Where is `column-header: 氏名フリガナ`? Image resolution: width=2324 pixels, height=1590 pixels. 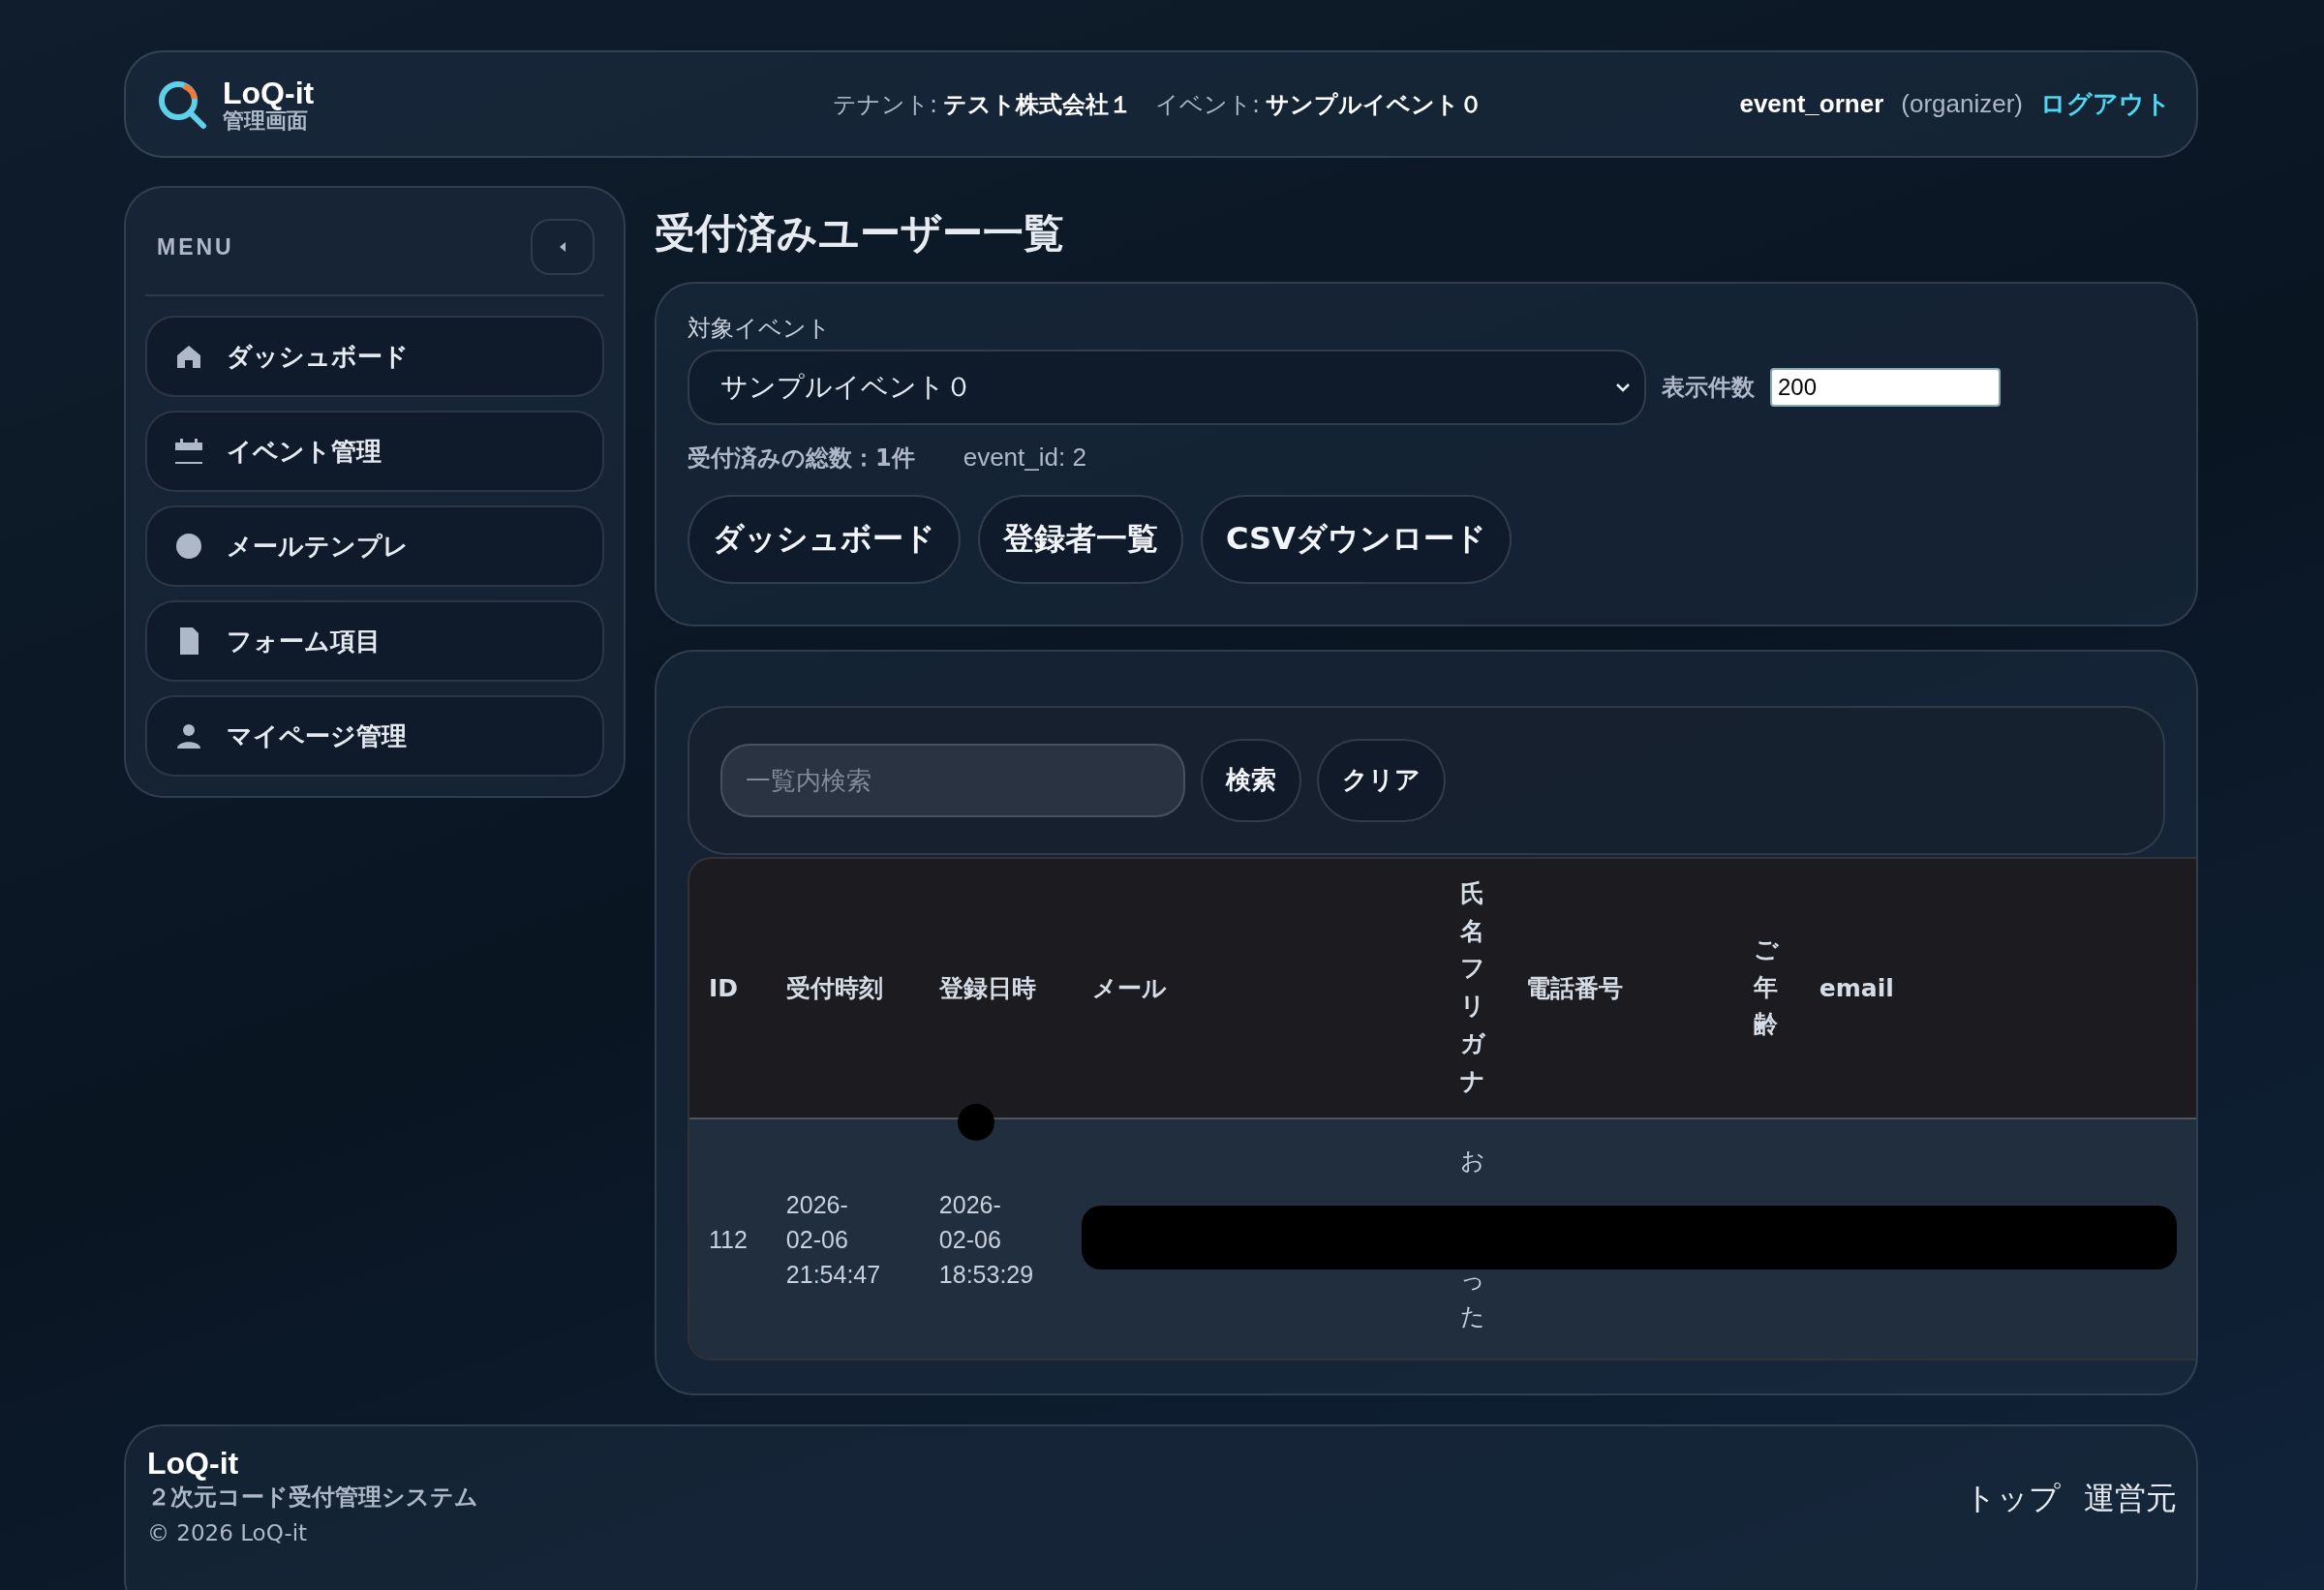
column-header: 氏名フリガナ is located at coordinates (1471, 987).